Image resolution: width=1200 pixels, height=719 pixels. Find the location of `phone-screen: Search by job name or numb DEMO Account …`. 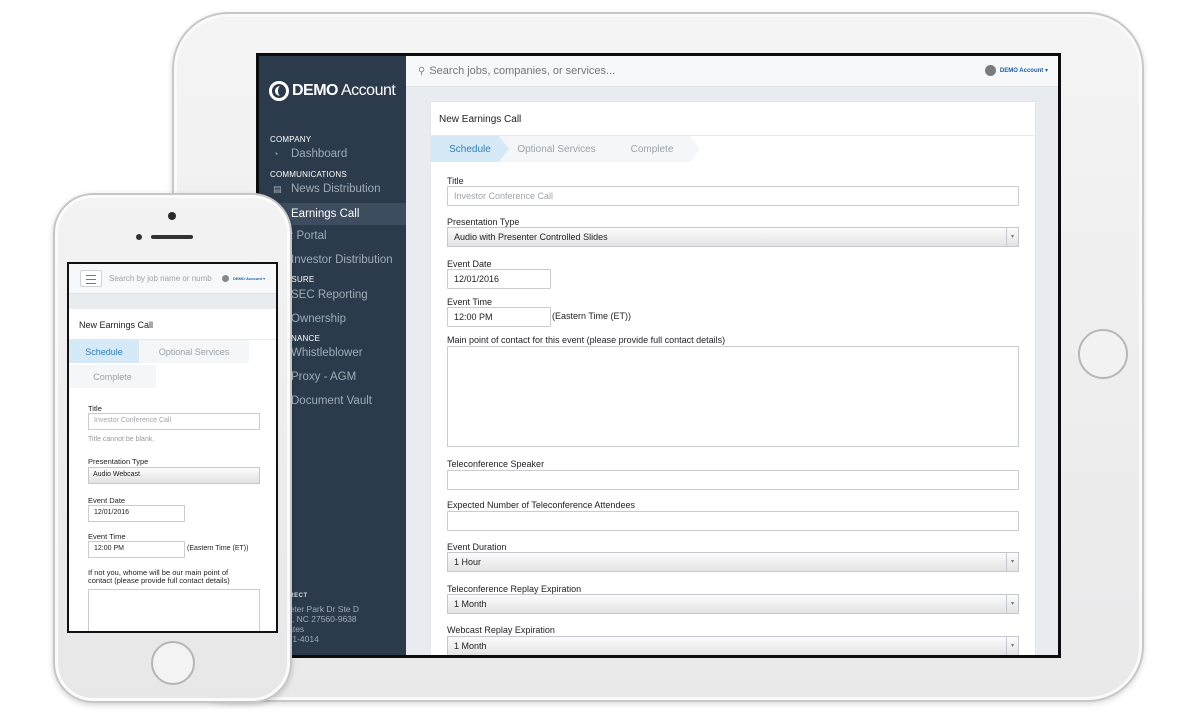

phone-screen: Search by job name or numb DEMO Account … is located at coordinates (172, 447).